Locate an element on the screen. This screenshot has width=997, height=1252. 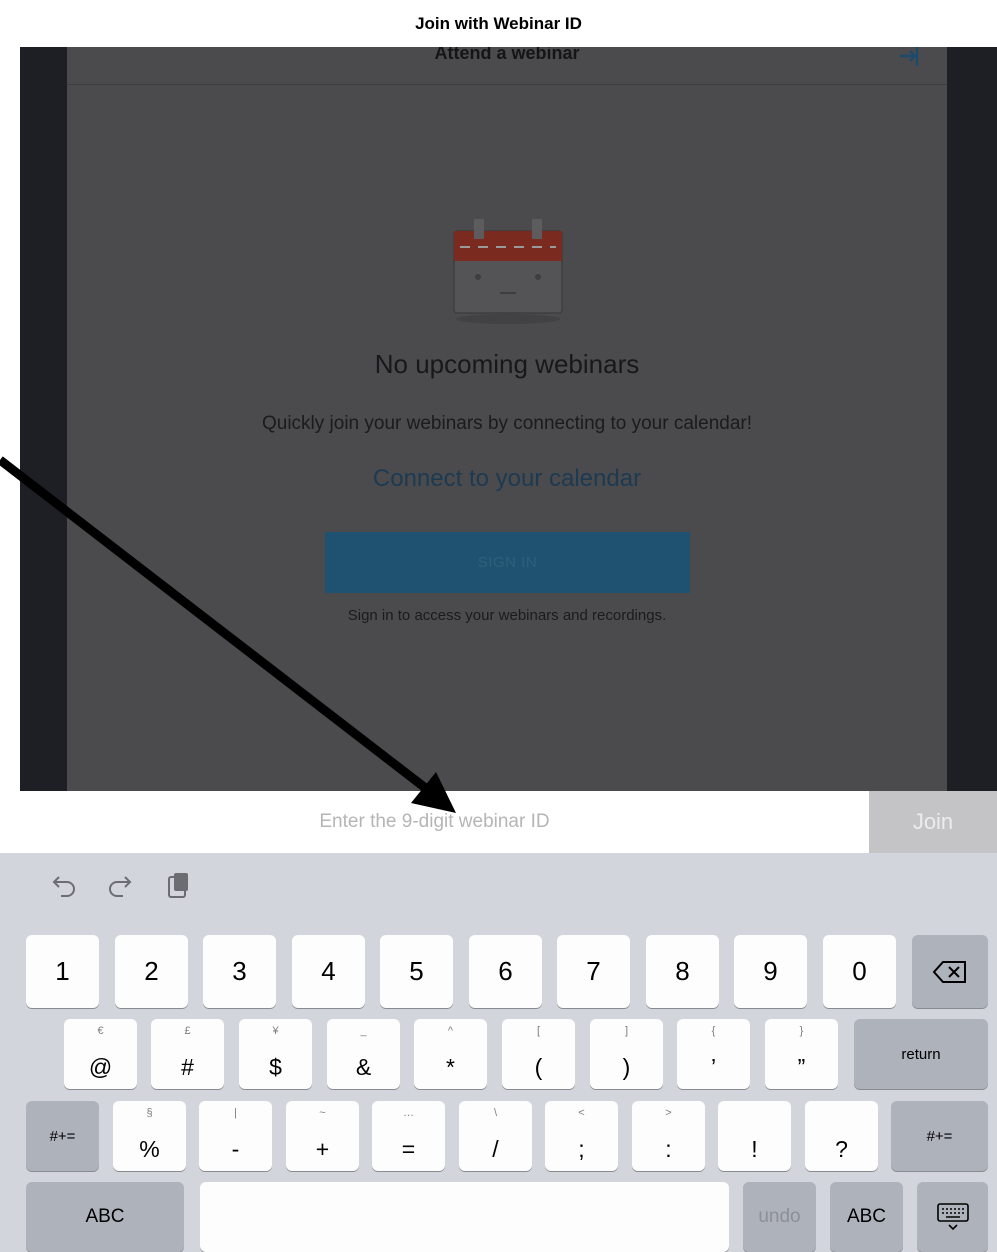
sign-in-icon is located at coordinates (910, 58).